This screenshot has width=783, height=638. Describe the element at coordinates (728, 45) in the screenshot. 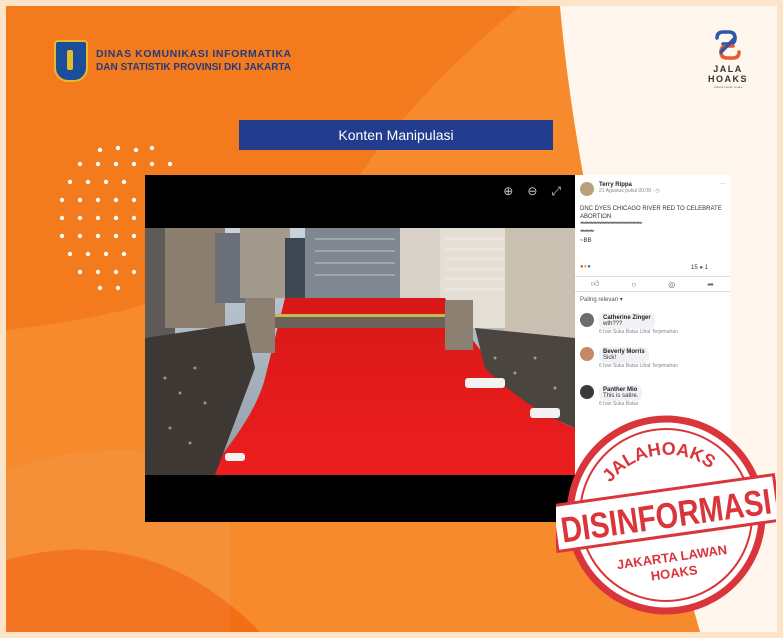

I see `chain-link-icon` at that location.